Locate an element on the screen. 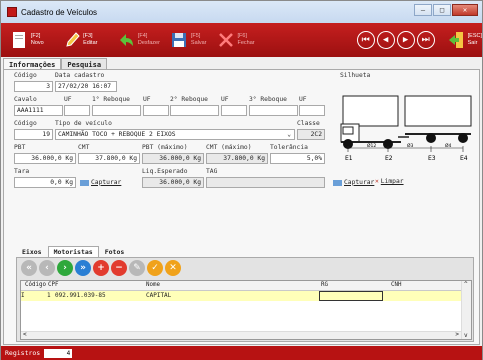  reboque3-field is located at coordinates (273, 110).